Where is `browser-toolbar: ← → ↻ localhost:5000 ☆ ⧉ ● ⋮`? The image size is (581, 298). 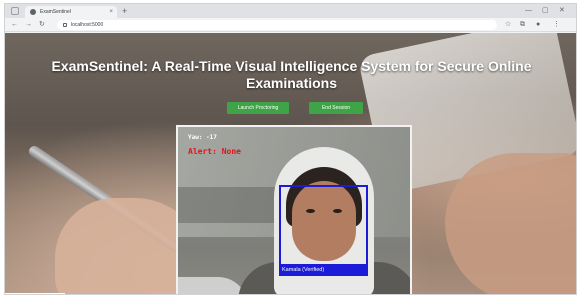 browser-toolbar: ← → ↻ localhost:5000 ☆ ⧉ ● ⋮ is located at coordinates (290, 25).